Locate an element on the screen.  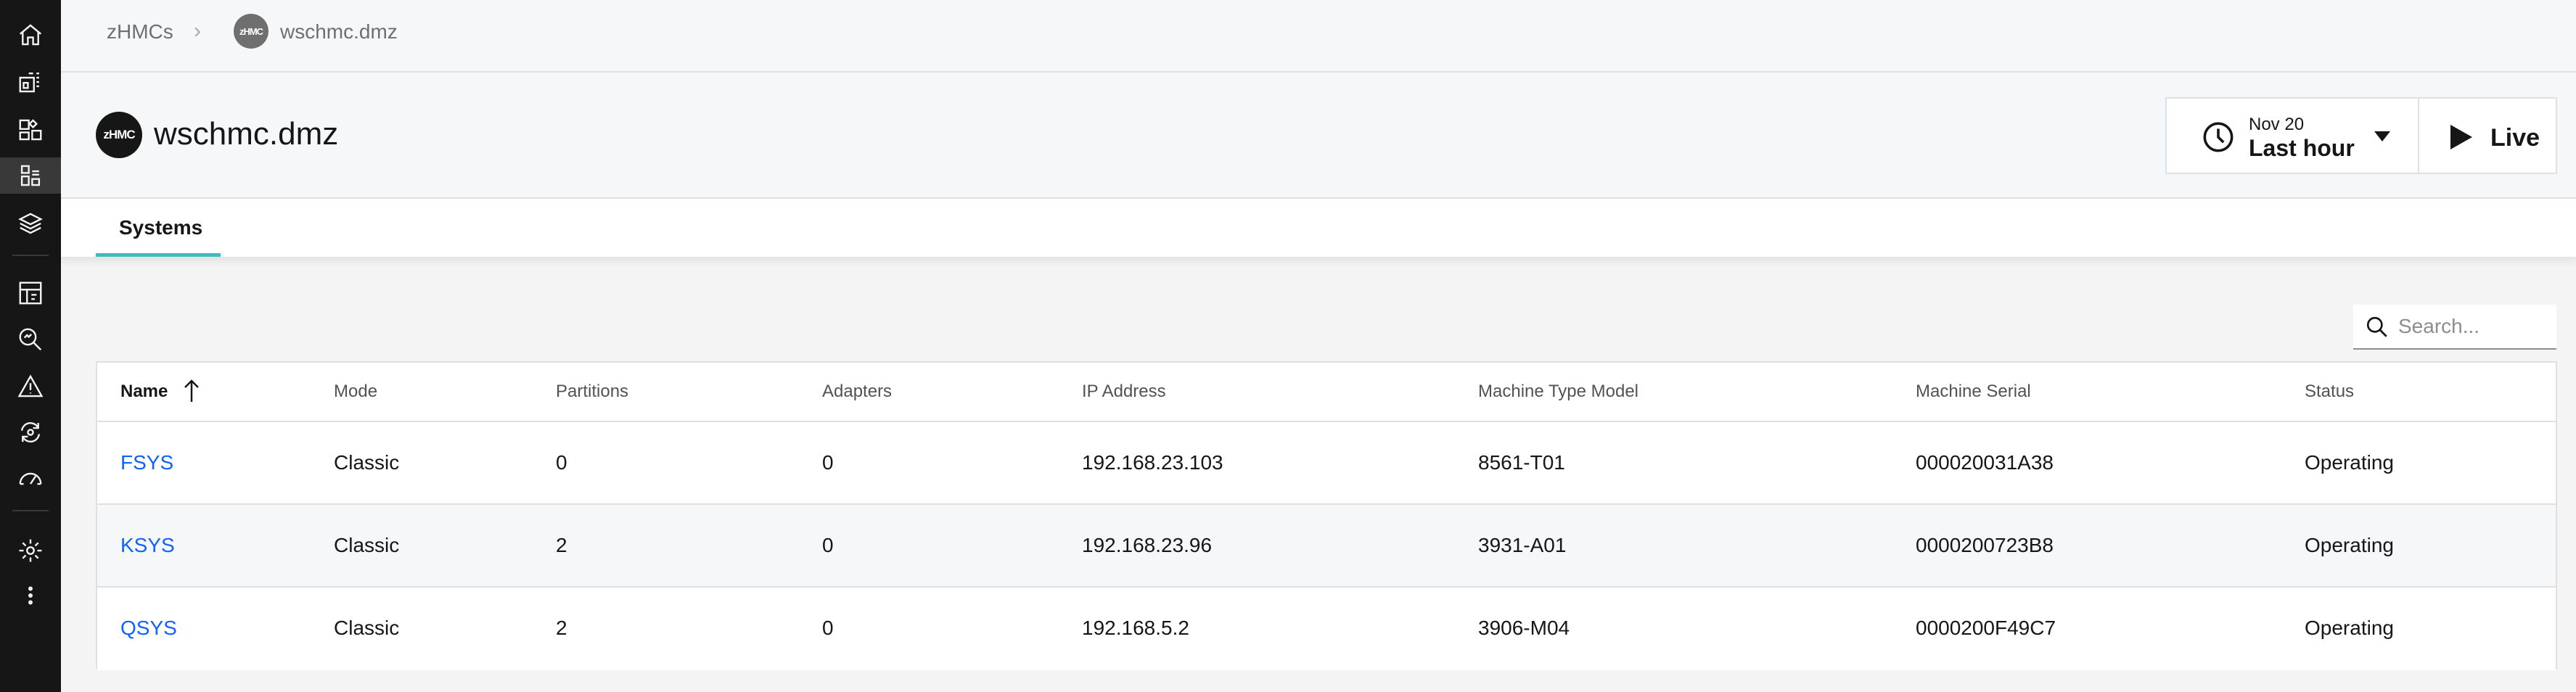
settings-icon is located at coordinates (30, 550).